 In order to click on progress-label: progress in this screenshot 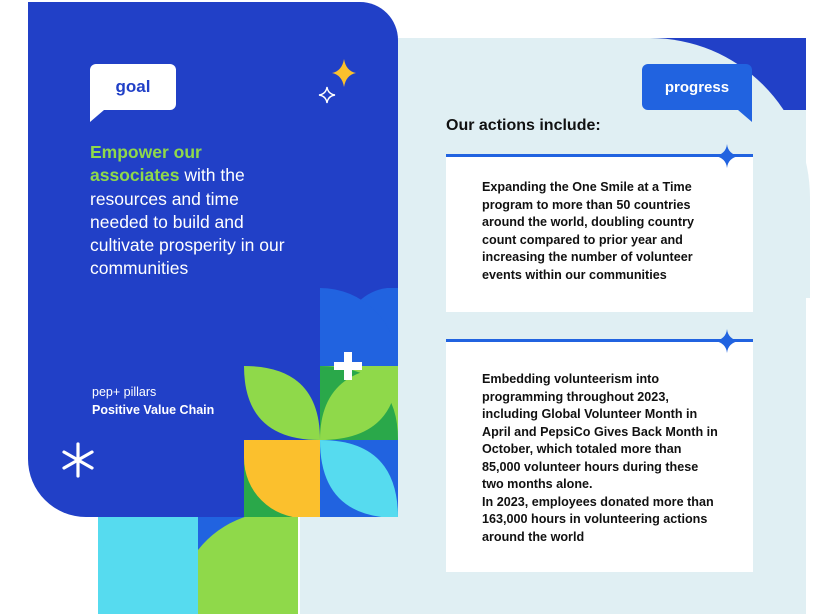, I will do `click(697, 93)`.